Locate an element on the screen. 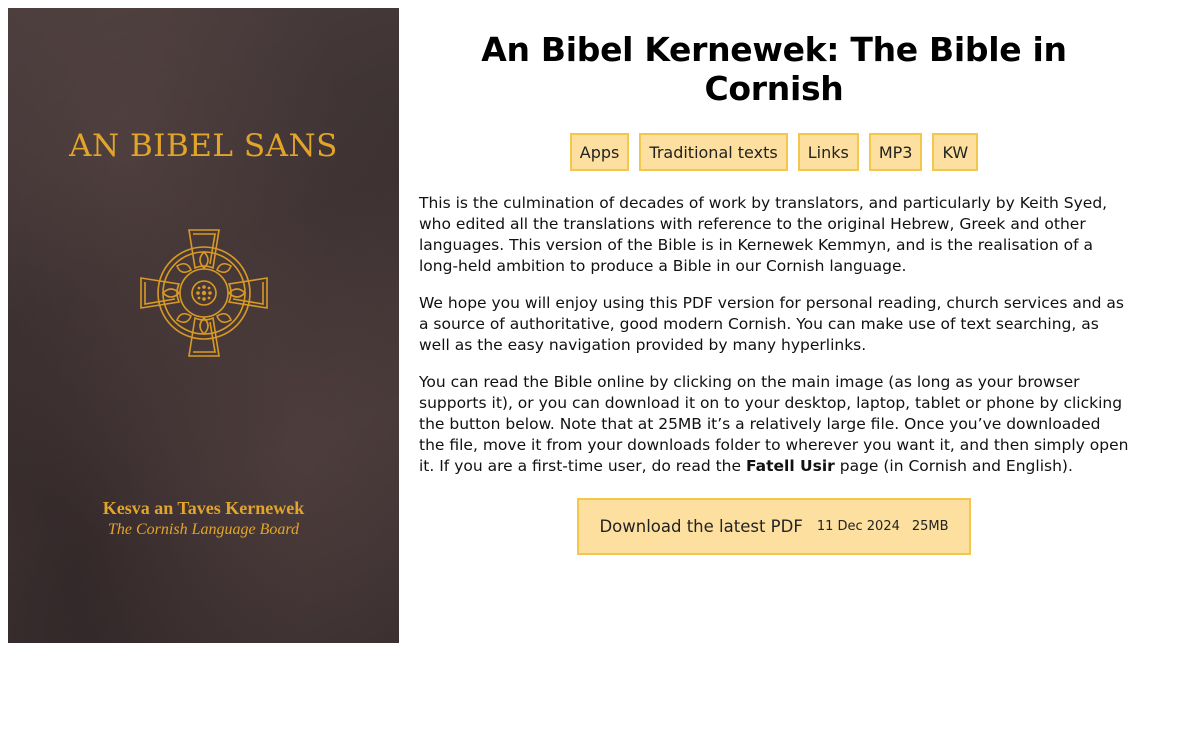 The image size is (1200, 740). cover-board-english: The Cornish Language Board is located at coordinates (203, 529).